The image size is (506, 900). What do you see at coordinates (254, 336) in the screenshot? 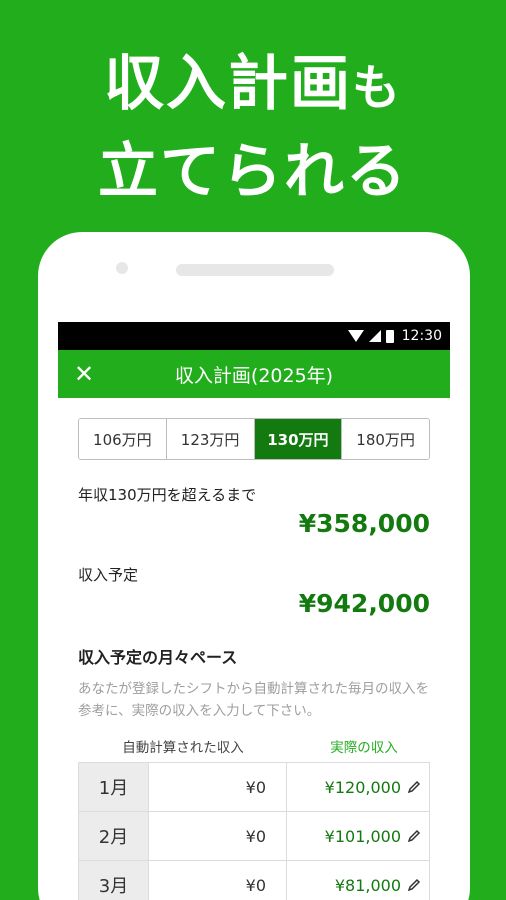
I see `status-bar: 12:30` at bounding box center [254, 336].